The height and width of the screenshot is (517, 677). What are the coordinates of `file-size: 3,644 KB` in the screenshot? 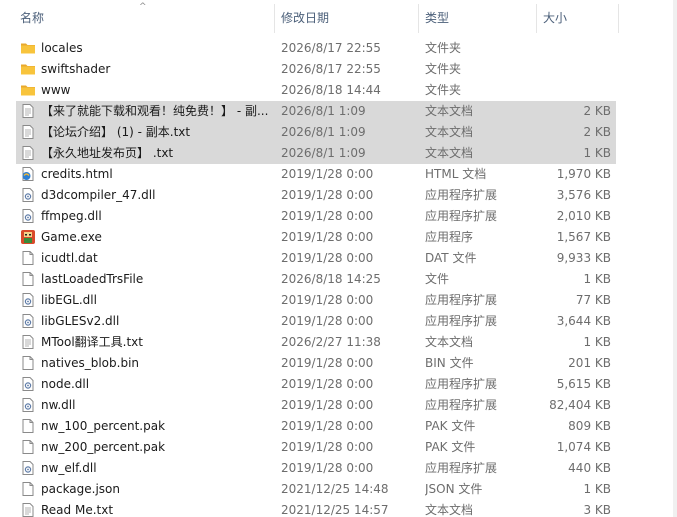 It's located at (583, 321).